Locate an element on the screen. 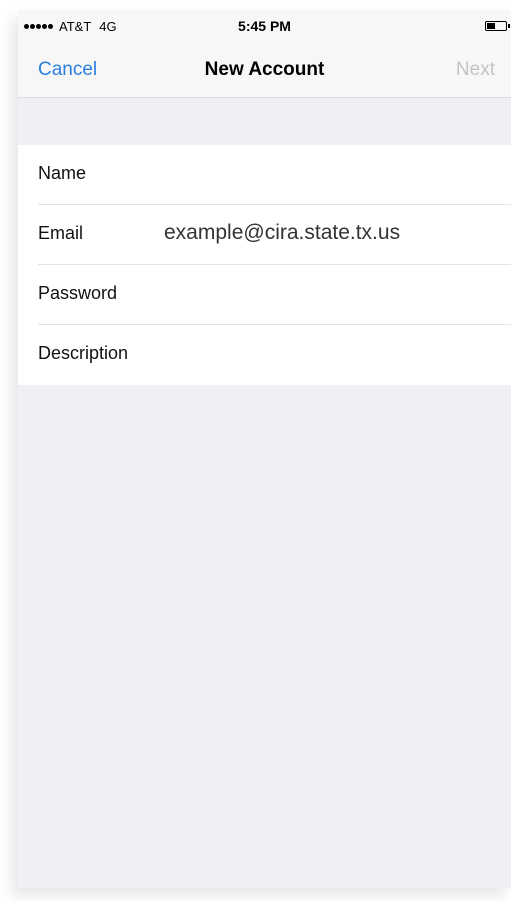  password-row: Password is located at coordinates (264, 295).